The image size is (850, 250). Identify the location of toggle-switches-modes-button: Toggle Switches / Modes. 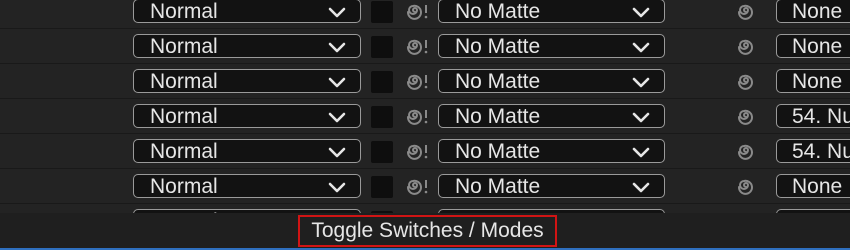
(427, 231).